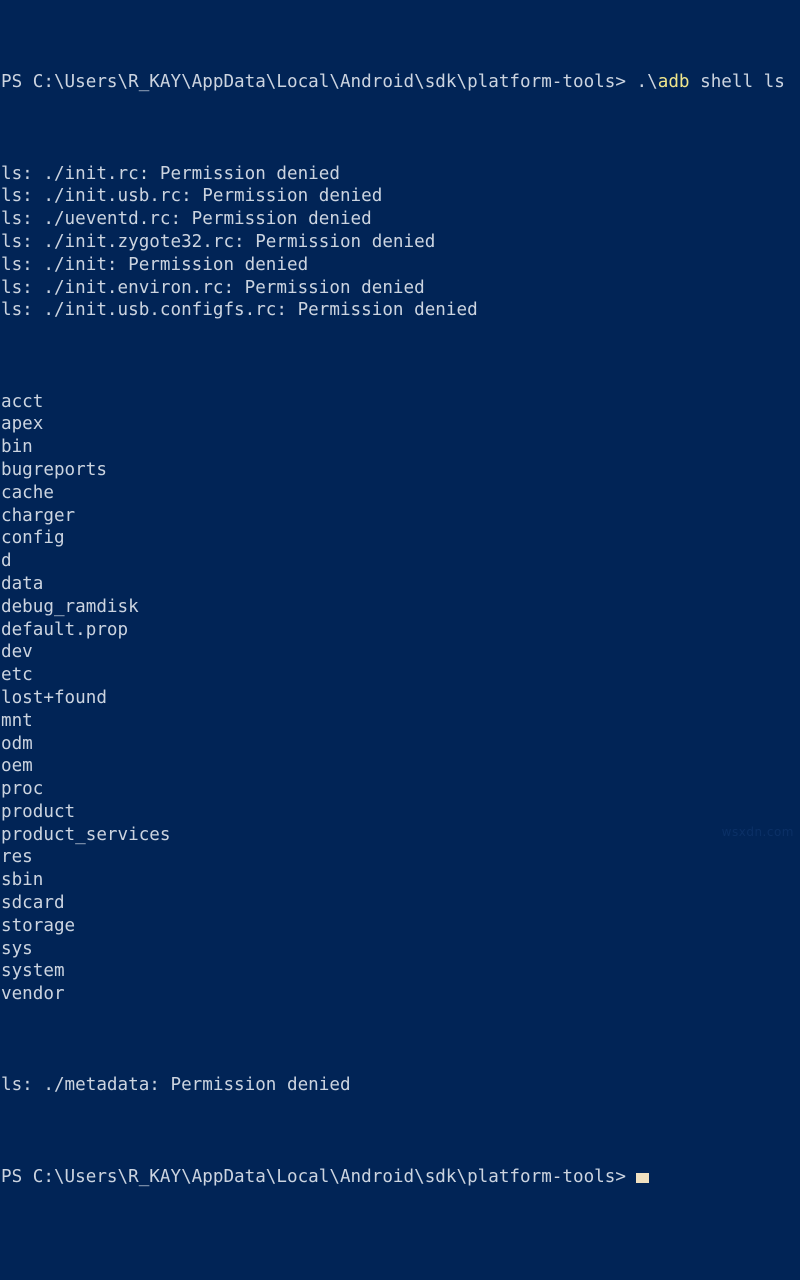 This screenshot has width=800, height=1280. I want to click on terminal-listing-entry: bugreports, so click(54, 469).